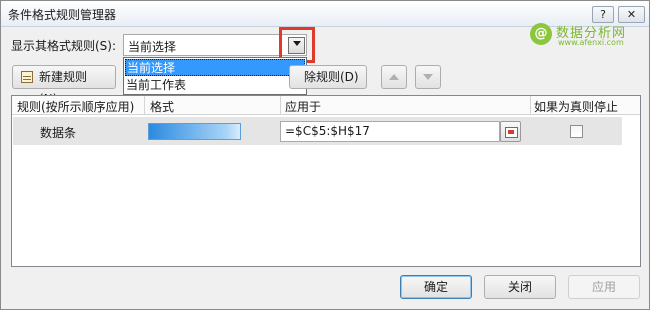  Describe the element at coordinates (58, 133) in the screenshot. I see `rule-name: 数据条` at that location.